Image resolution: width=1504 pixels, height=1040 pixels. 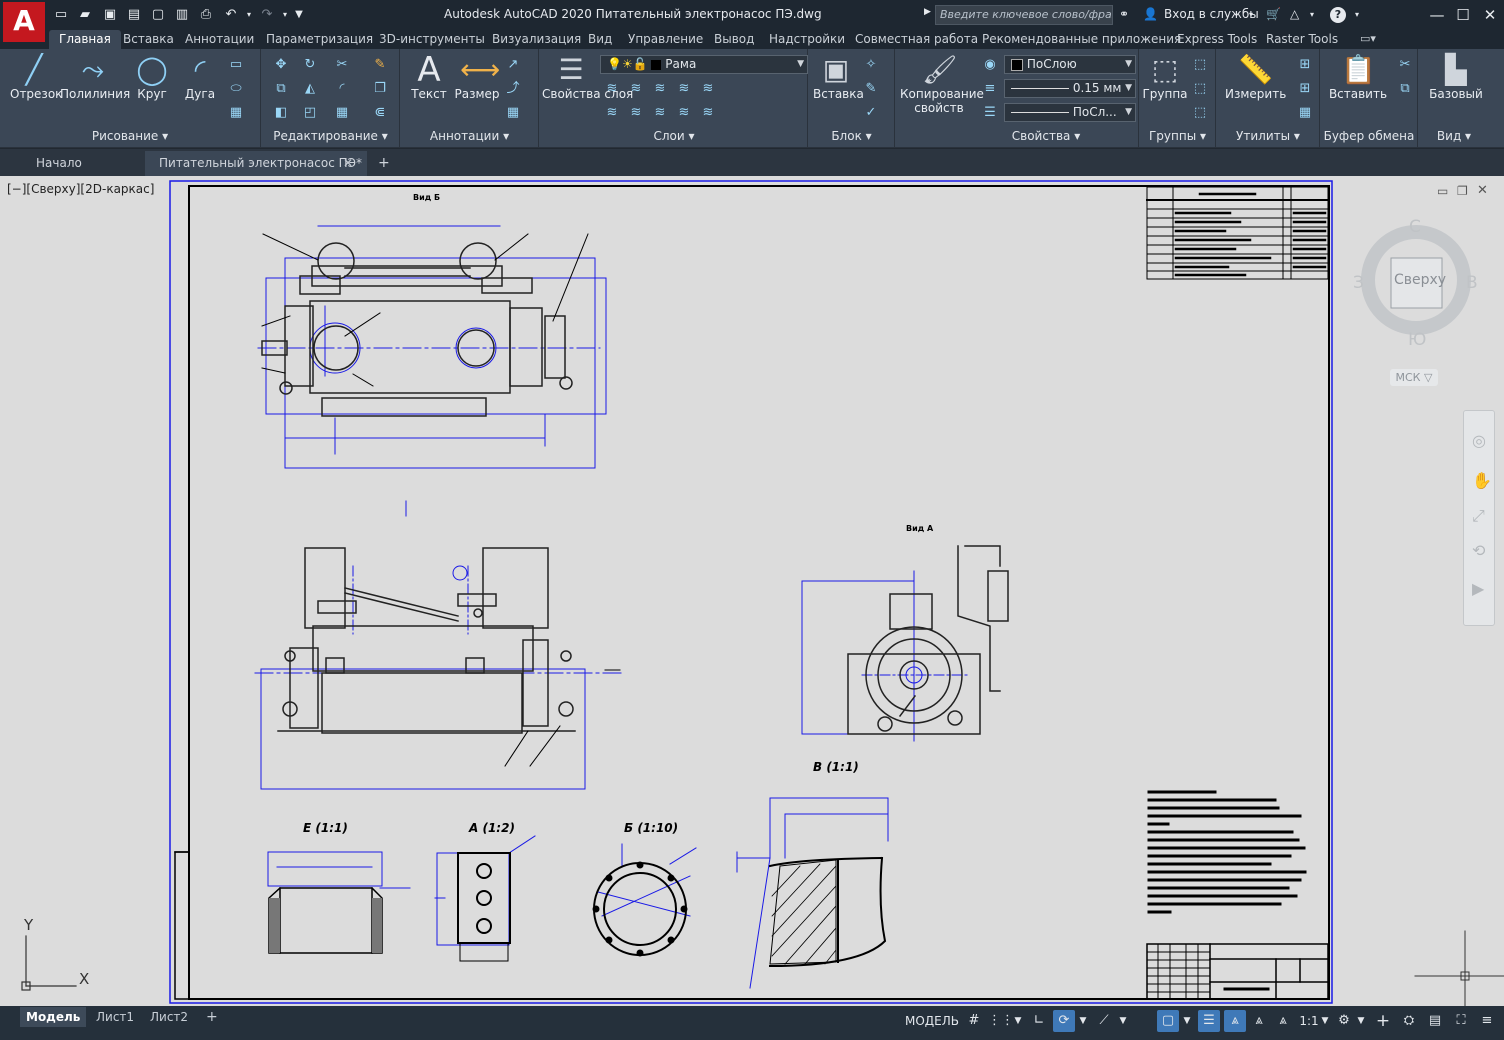 What do you see at coordinates (1024, 15) in the screenshot?
I see `search-input: Введите ключевое слово/фразу` at bounding box center [1024, 15].